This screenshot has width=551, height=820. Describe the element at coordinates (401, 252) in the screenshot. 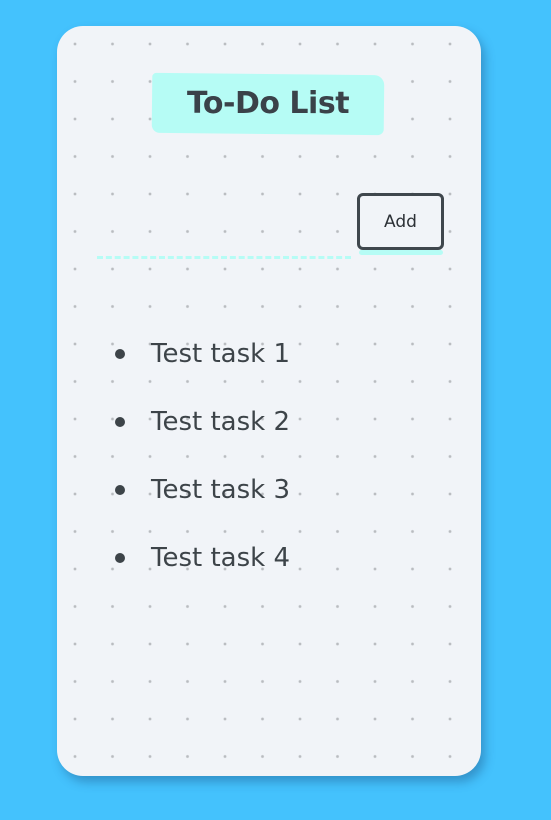

I see `add-button-highlight` at that location.